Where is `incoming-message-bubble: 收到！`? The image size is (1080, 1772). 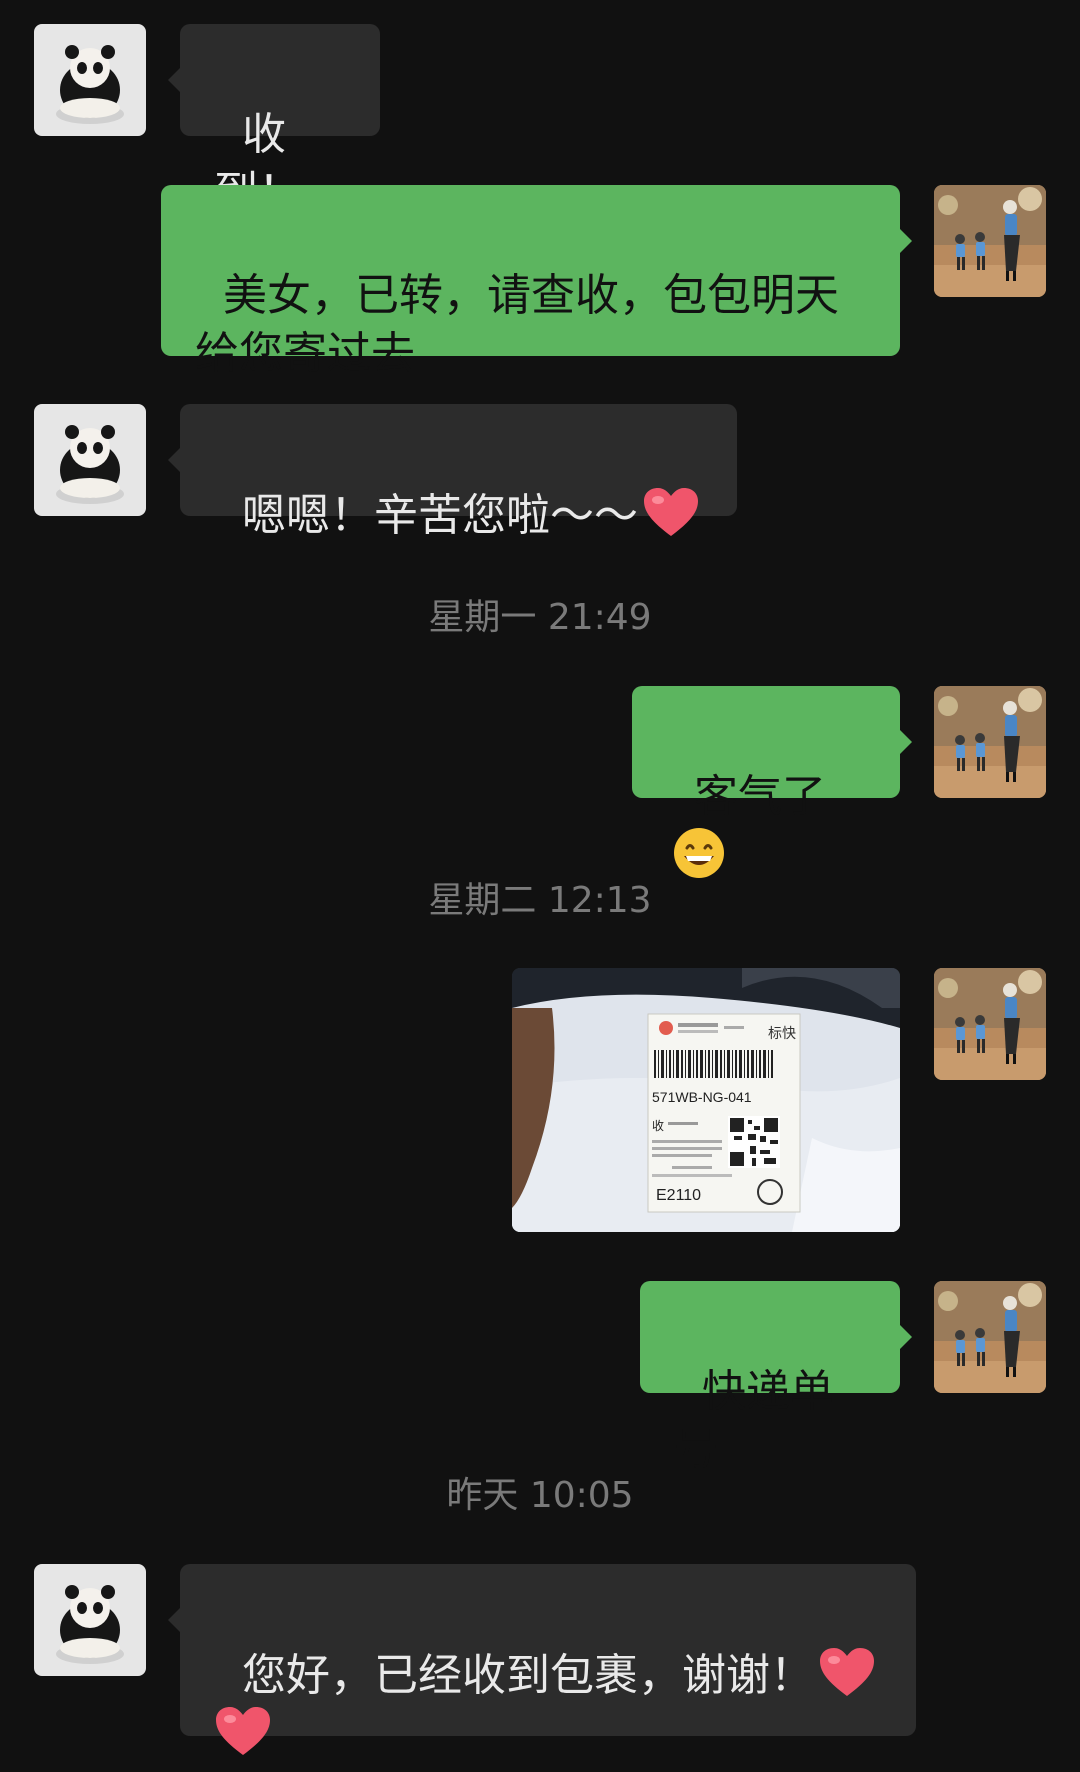
incoming-message-bubble: 收到！ is located at coordinates (274, 121).